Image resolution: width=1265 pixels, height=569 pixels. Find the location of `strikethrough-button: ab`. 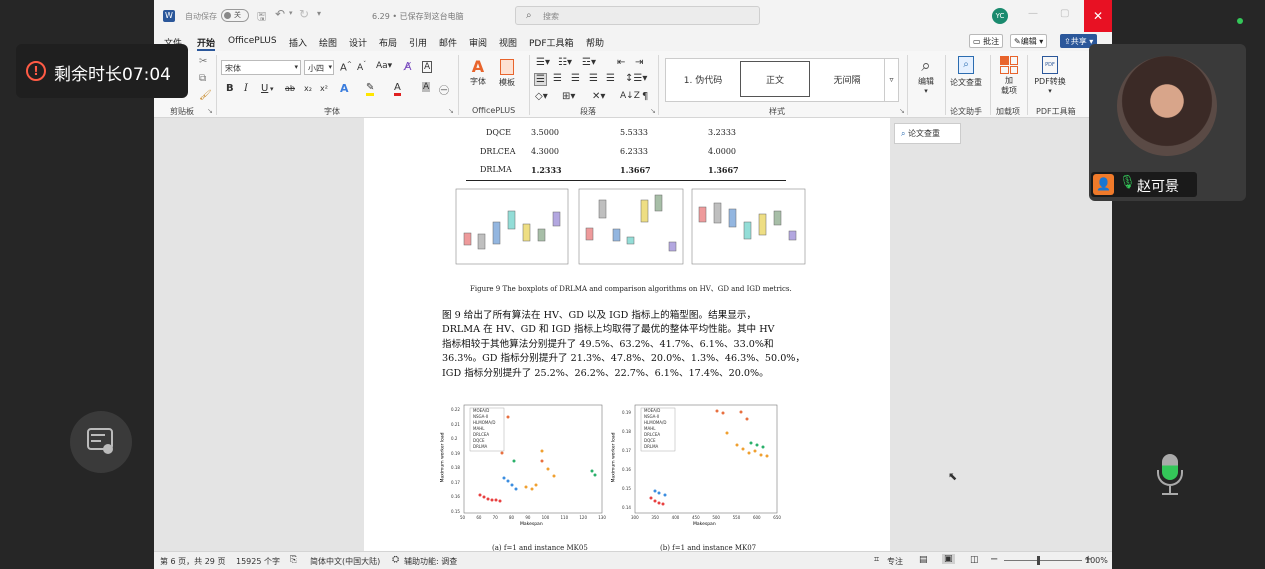

strikethrough-button: ab is located at coordinates (290, 88).